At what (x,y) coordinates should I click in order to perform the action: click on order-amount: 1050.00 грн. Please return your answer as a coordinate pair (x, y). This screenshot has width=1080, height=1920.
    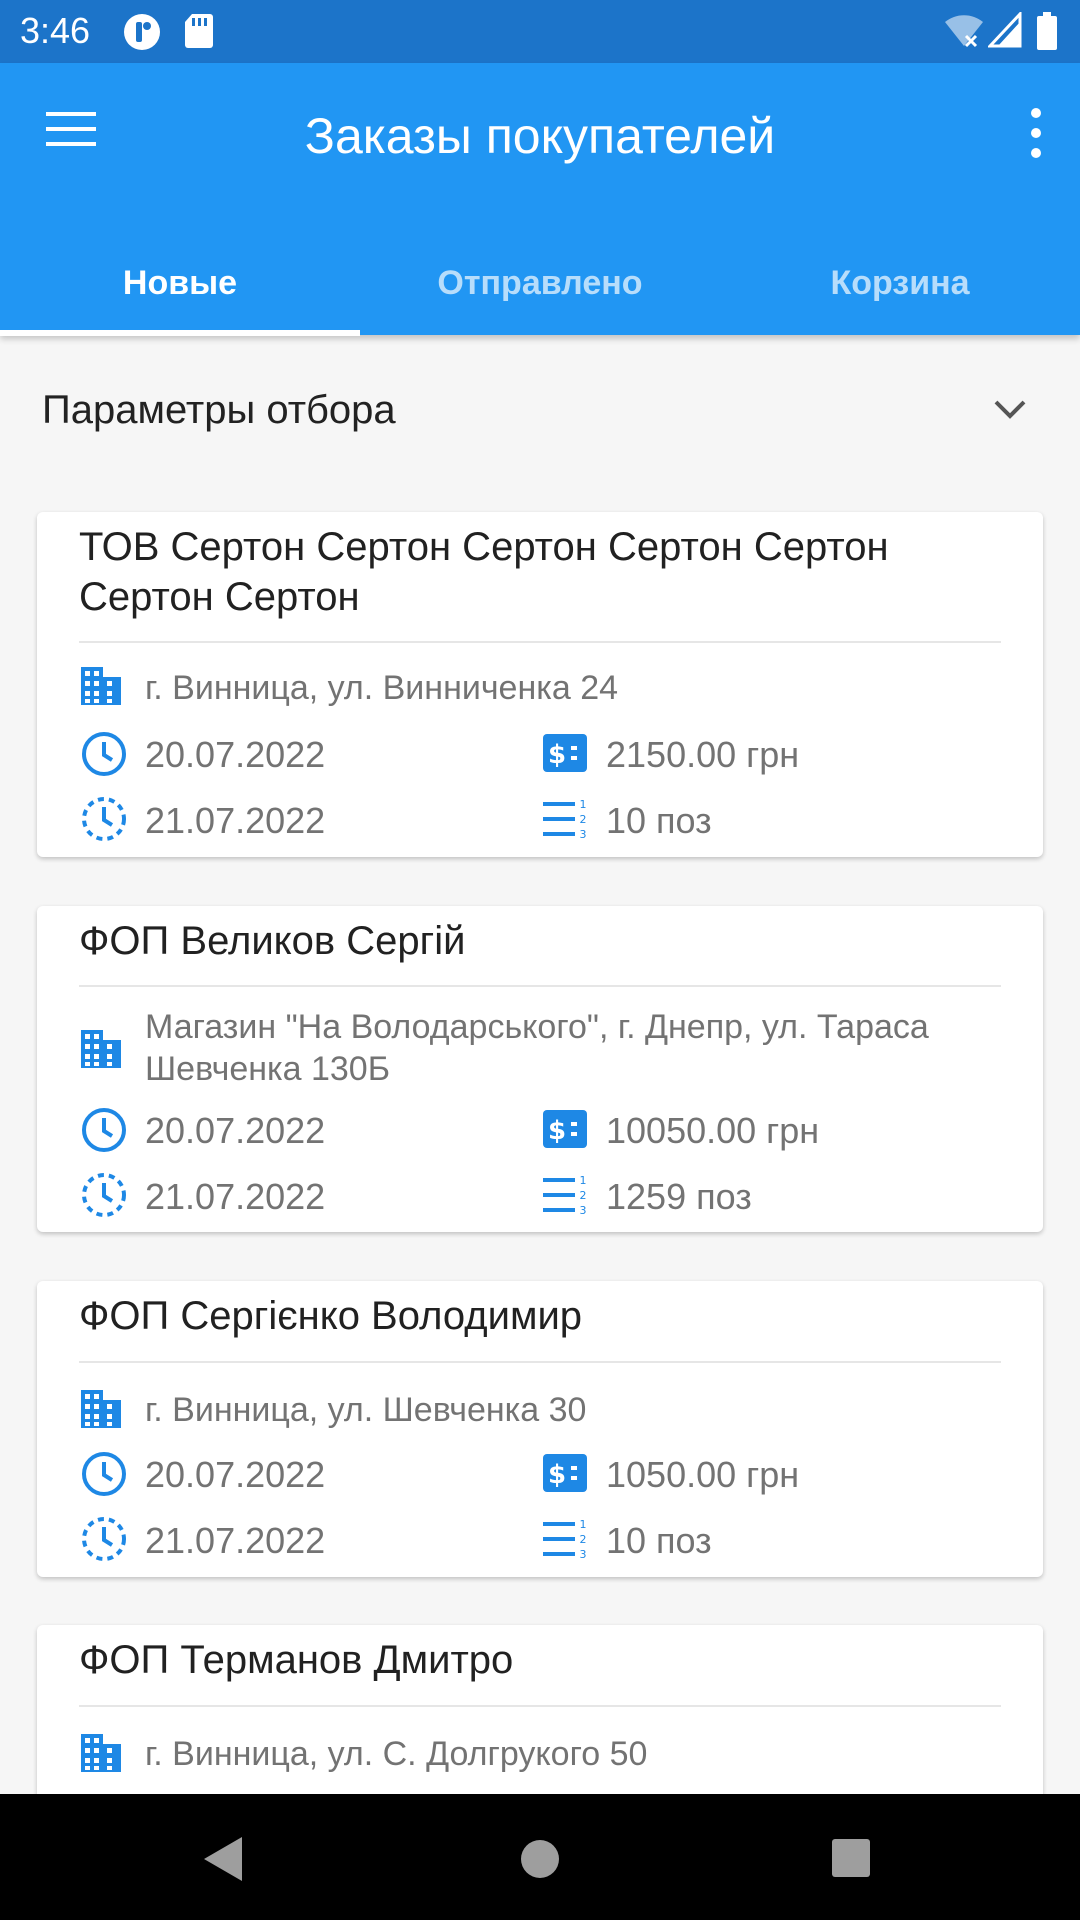
    Looking at the image, I should click on (703, 1474).